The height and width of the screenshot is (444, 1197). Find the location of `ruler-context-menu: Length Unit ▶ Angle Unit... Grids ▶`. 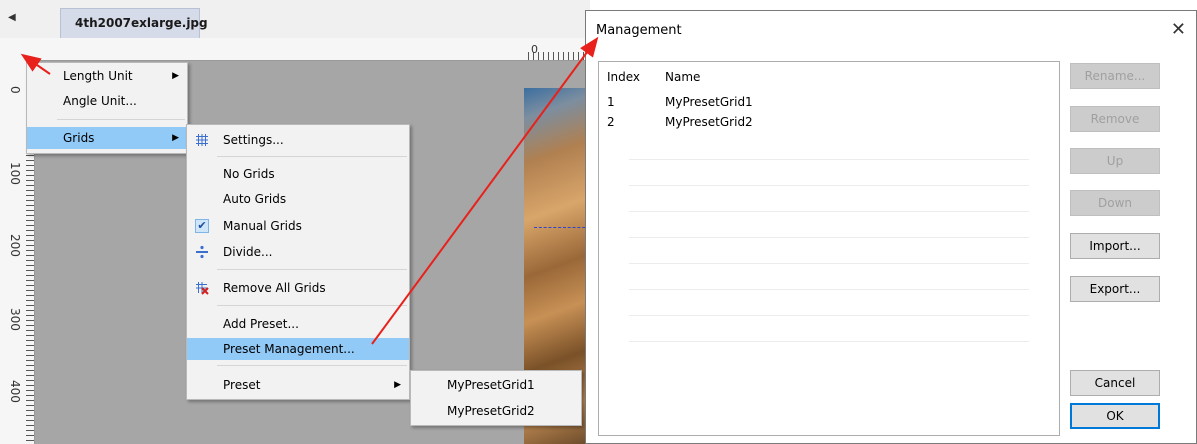

ruler-context-menu: Length Unit ▶ Angle Unit... Grids ▶ is located at coordinates (107, 108).